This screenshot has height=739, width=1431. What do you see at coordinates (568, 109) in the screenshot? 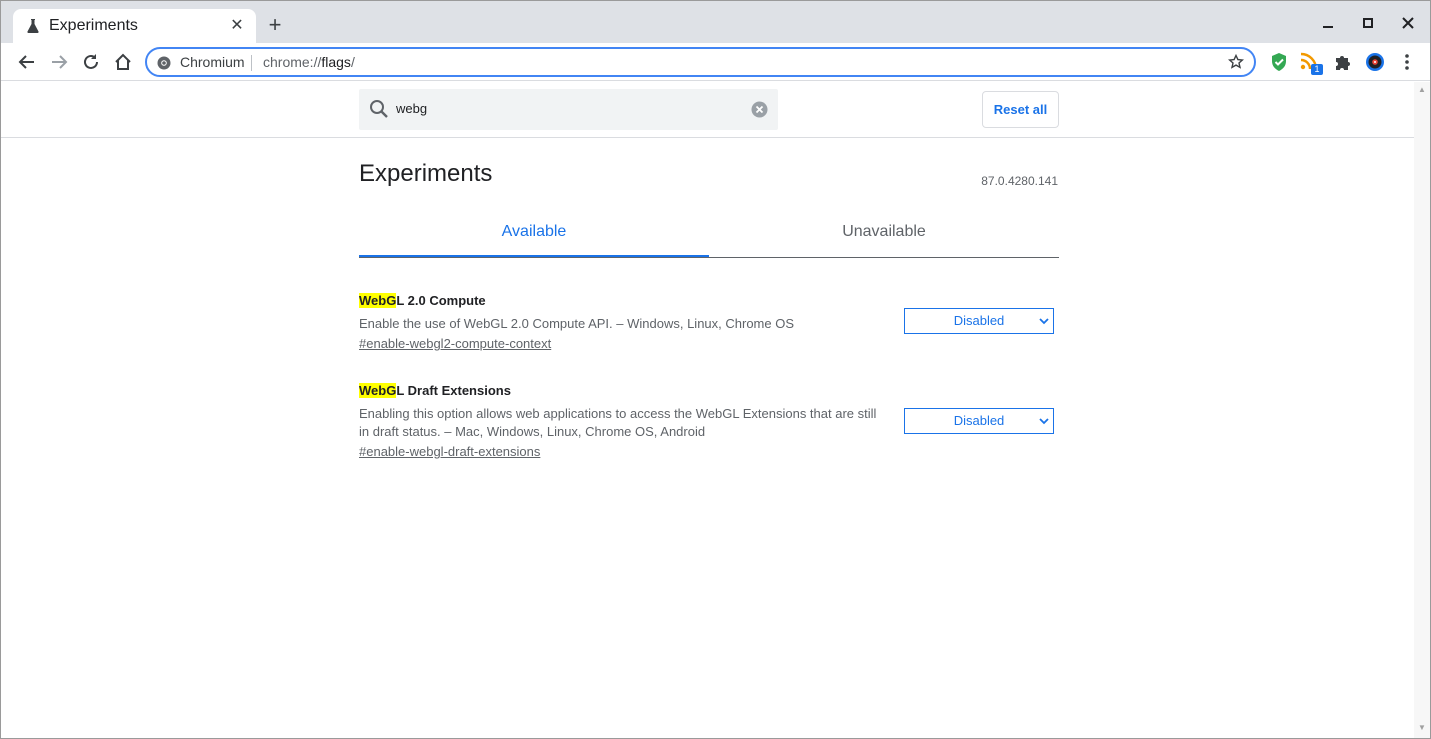
I see `search-input: webg` at bounding box center [568, 109].